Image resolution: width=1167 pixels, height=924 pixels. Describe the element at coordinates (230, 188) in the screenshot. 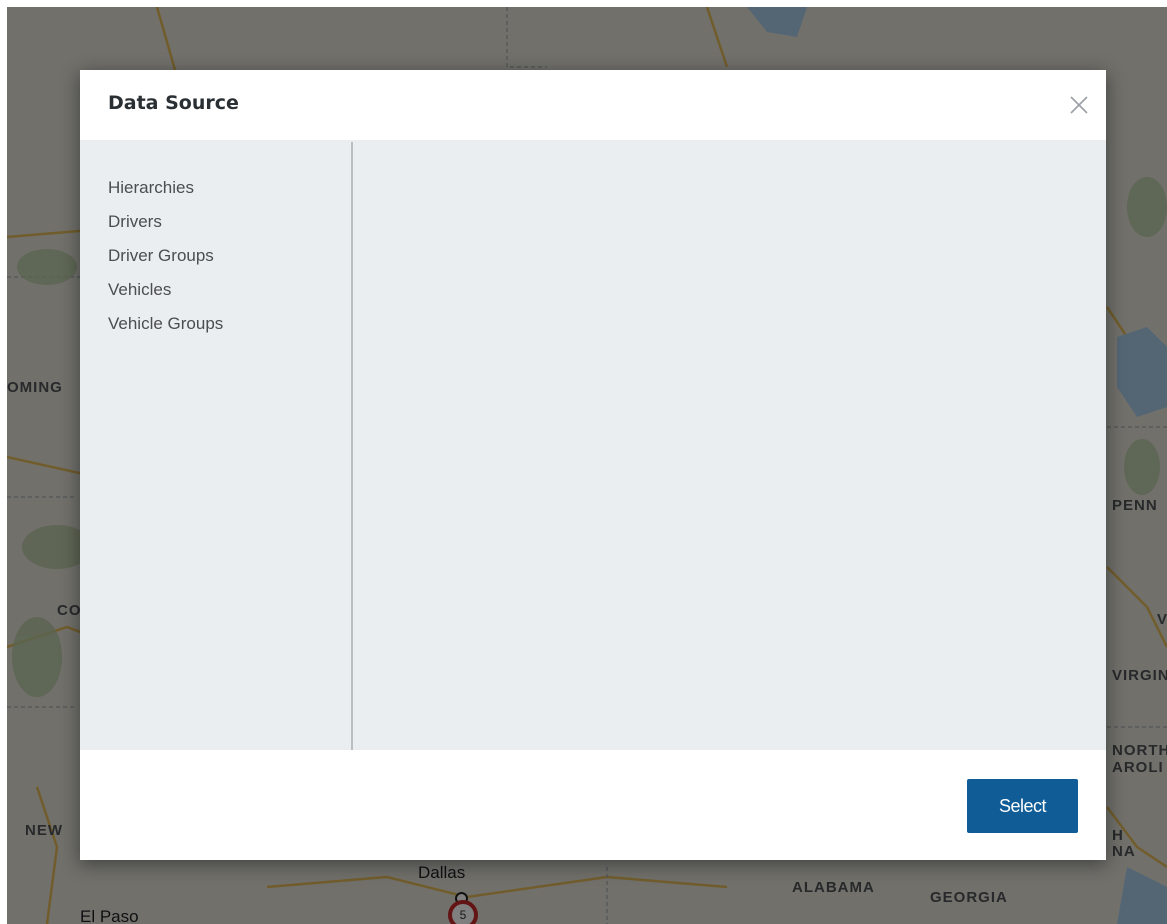

I see `sidebar-item-hierarchies: Hierarchies` at that location.